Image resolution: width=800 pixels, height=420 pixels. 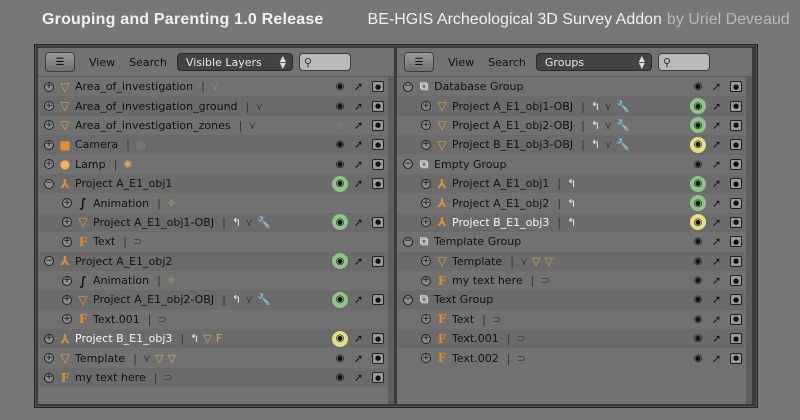 What do you see at coordinates (216, 319) in the screenshot?
I see `tree-row: + F Text.001 | ⊃` at bounding box center [216, 319].